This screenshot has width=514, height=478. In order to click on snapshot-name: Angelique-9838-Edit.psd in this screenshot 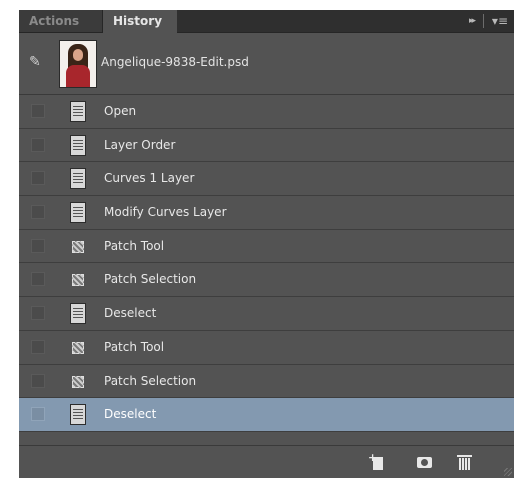, I will do `click(175, 62)`.